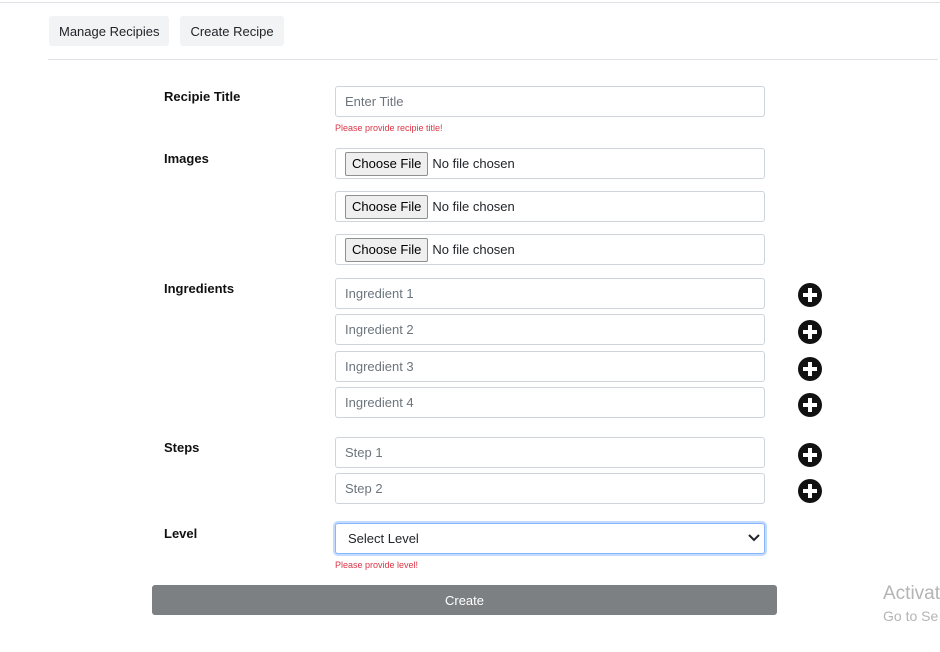 The height and width of the screenshot is (652, 940). Describe the element at coordinates (182, 447) in the screenshot. I see `steps-label: Steps` at that location.